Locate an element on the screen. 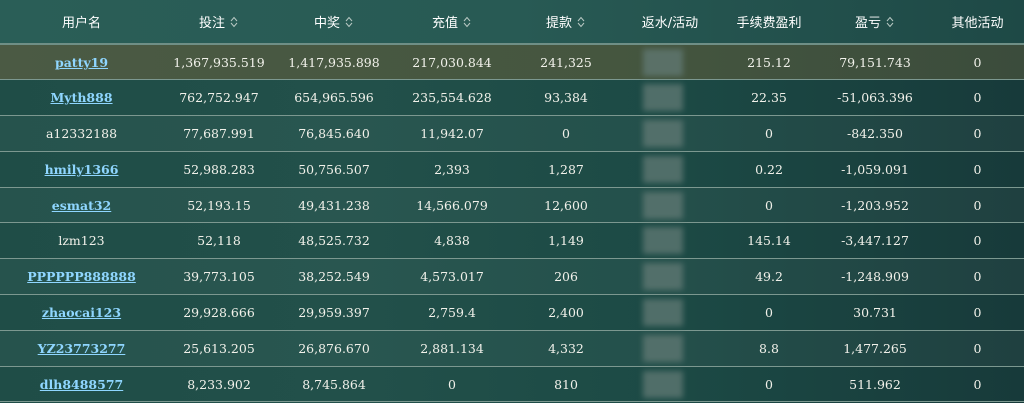 Image resolution: width=1024 pixels, height=403 pixels. deposit-cell: 14,566.079 is located at coordinates (452, 205).